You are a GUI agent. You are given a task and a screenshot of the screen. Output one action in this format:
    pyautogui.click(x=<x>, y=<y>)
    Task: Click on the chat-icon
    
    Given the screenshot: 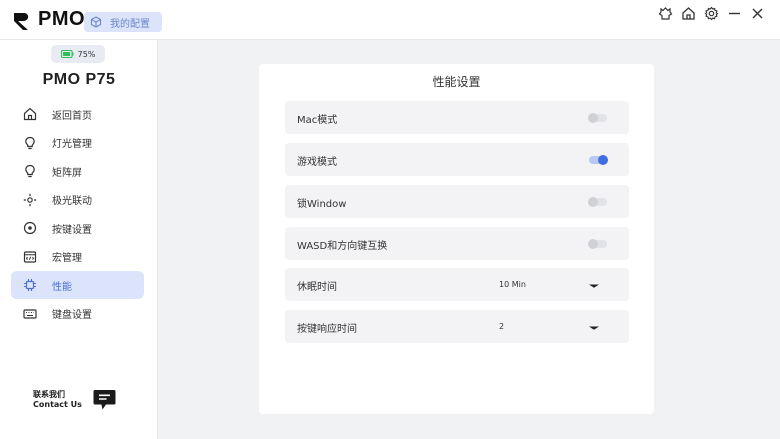 What is the action you would take?
    pyautogui.click(x=104, y=400)
    